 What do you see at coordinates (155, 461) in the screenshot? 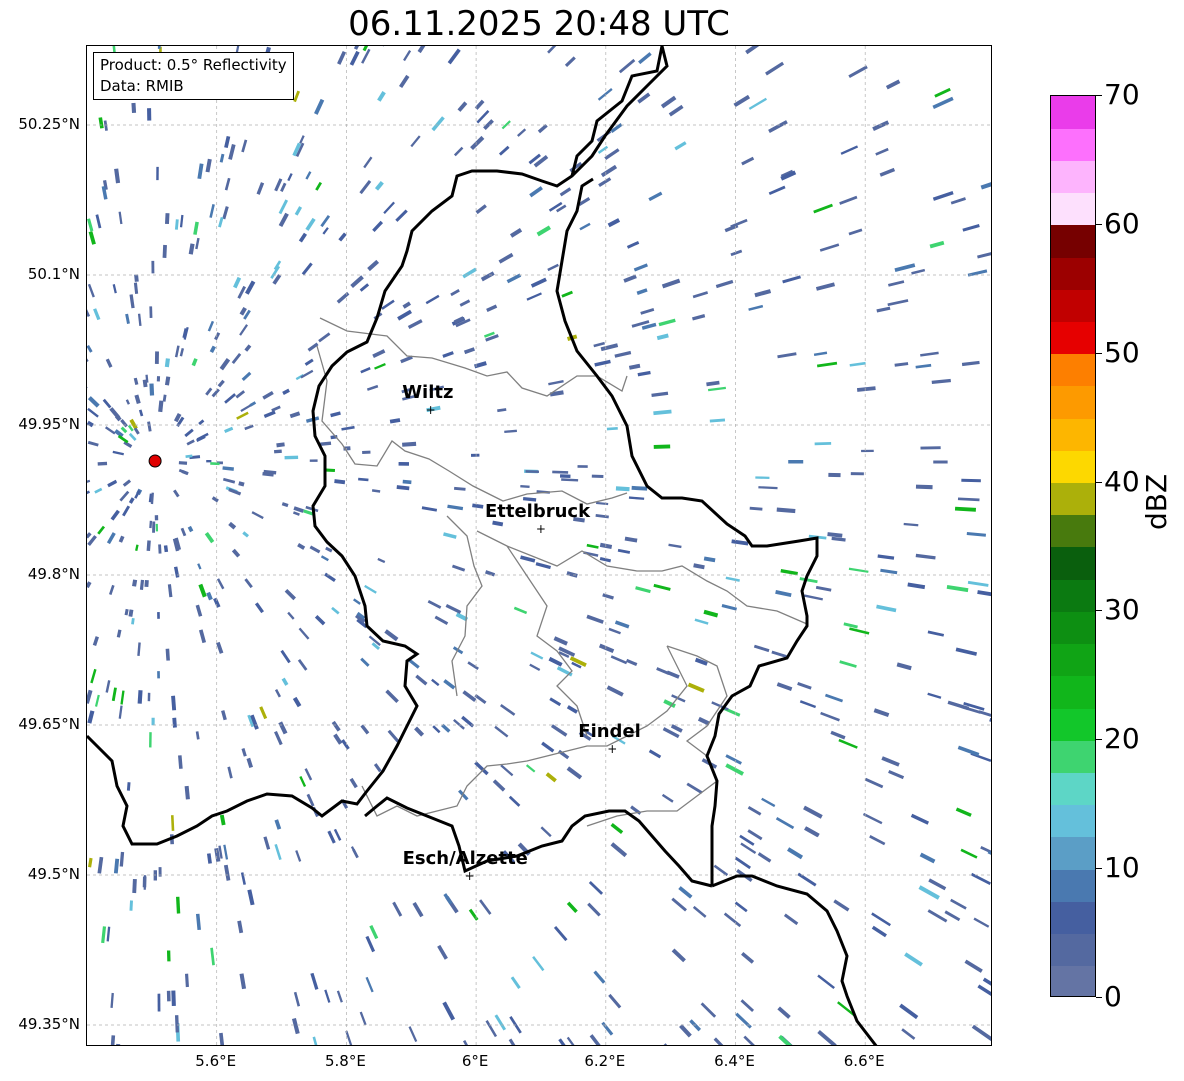
I see `radar-site-icon` at bounding box center [155, 461].